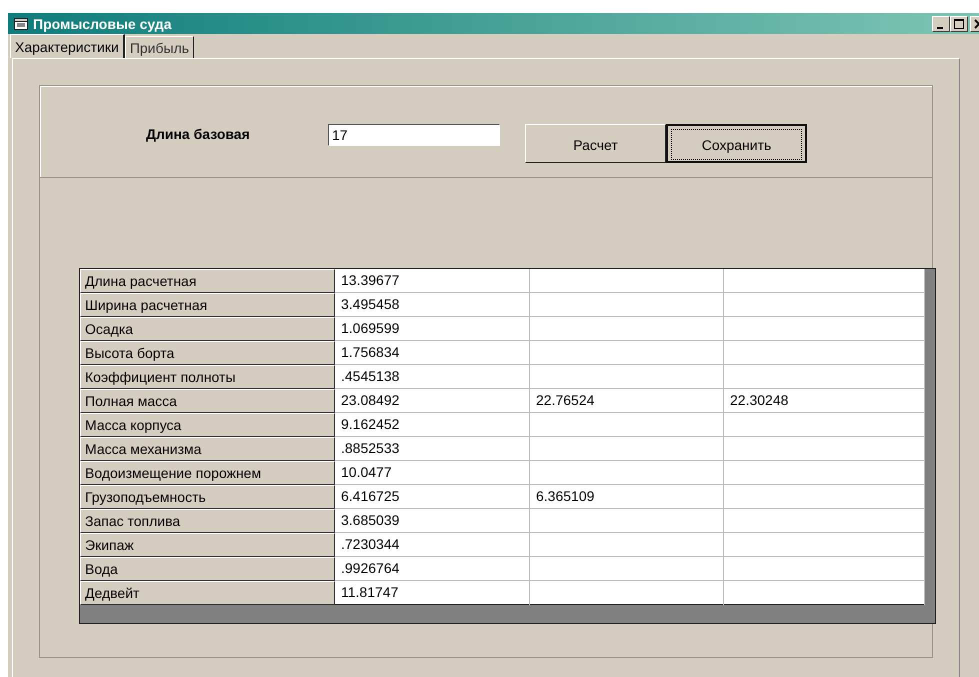 Image resolution: width=979 pixels, height=677 pixels. What do you see at coordinates (736, 143) in the screenshot?
I see `action-button: Сохранить` at bounding box center [736, 143].